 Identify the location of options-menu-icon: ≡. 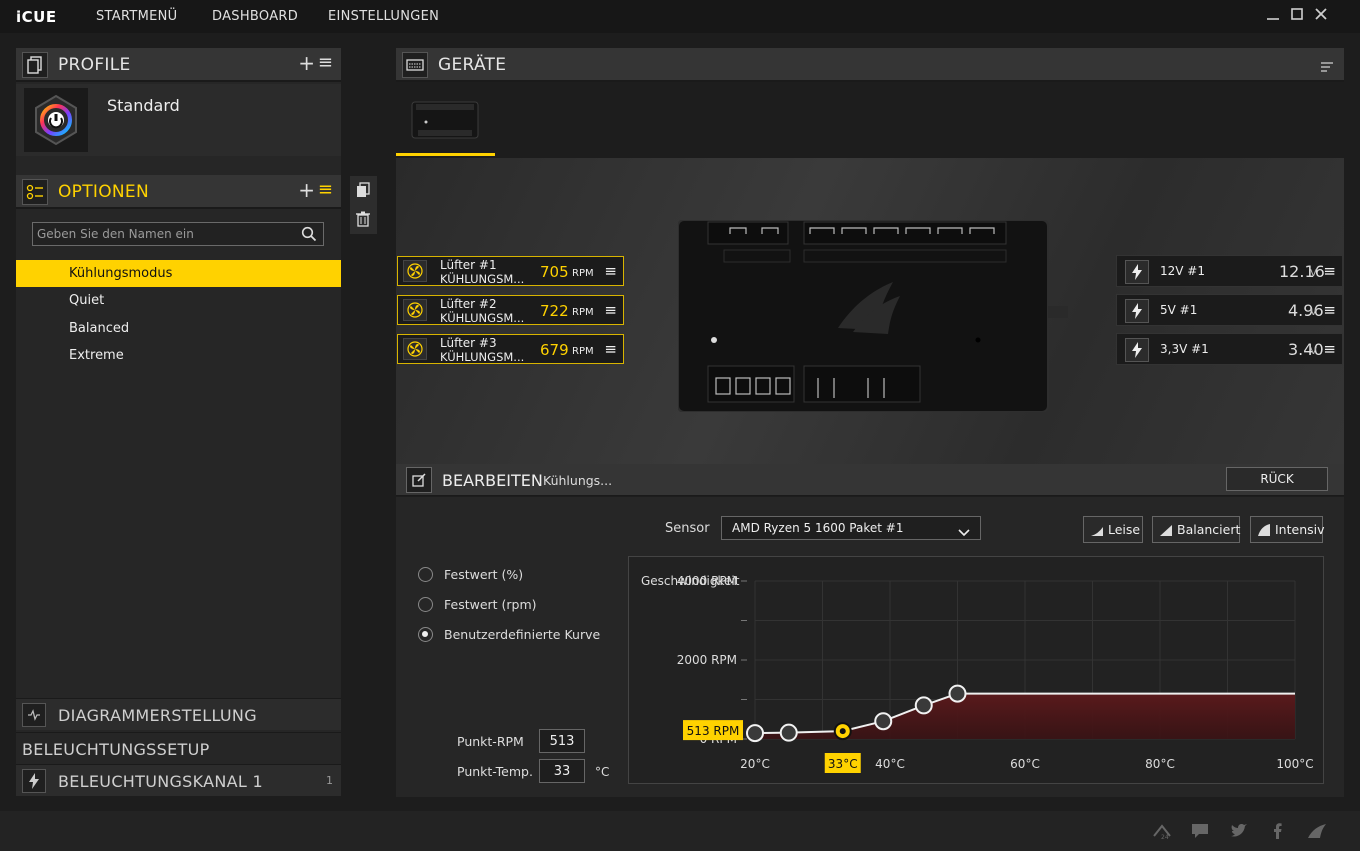
(325, 189).